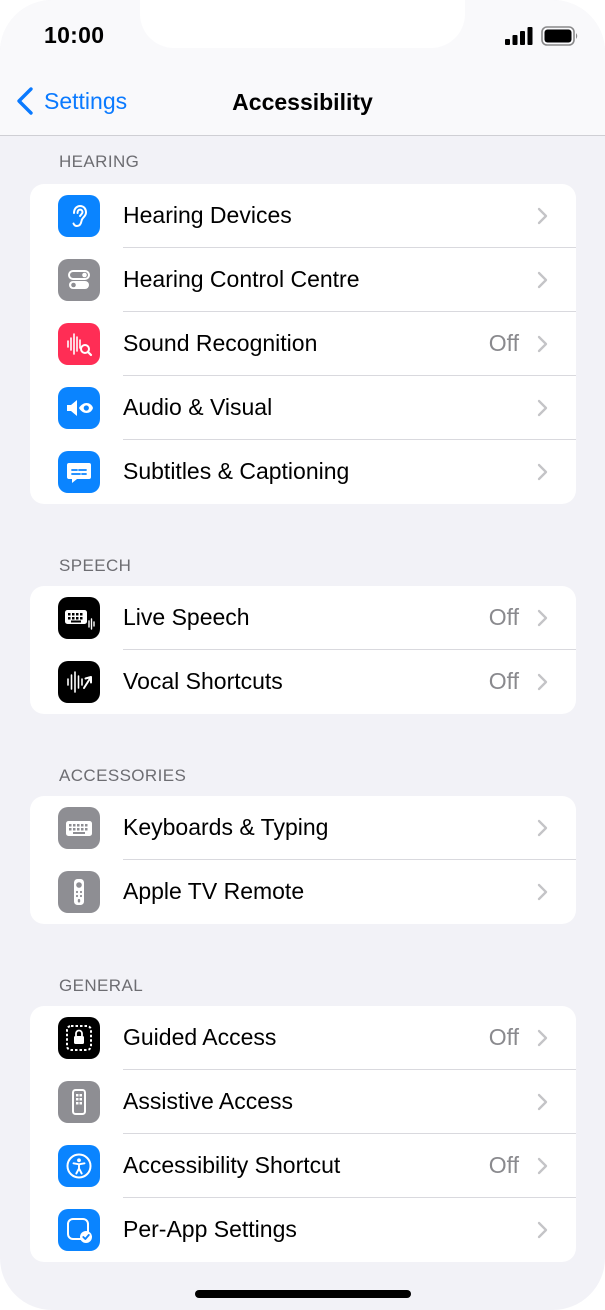 The height and width of the screenshot is (1310, 605). I want to click on accessibility-icon, so click(79, 1166).